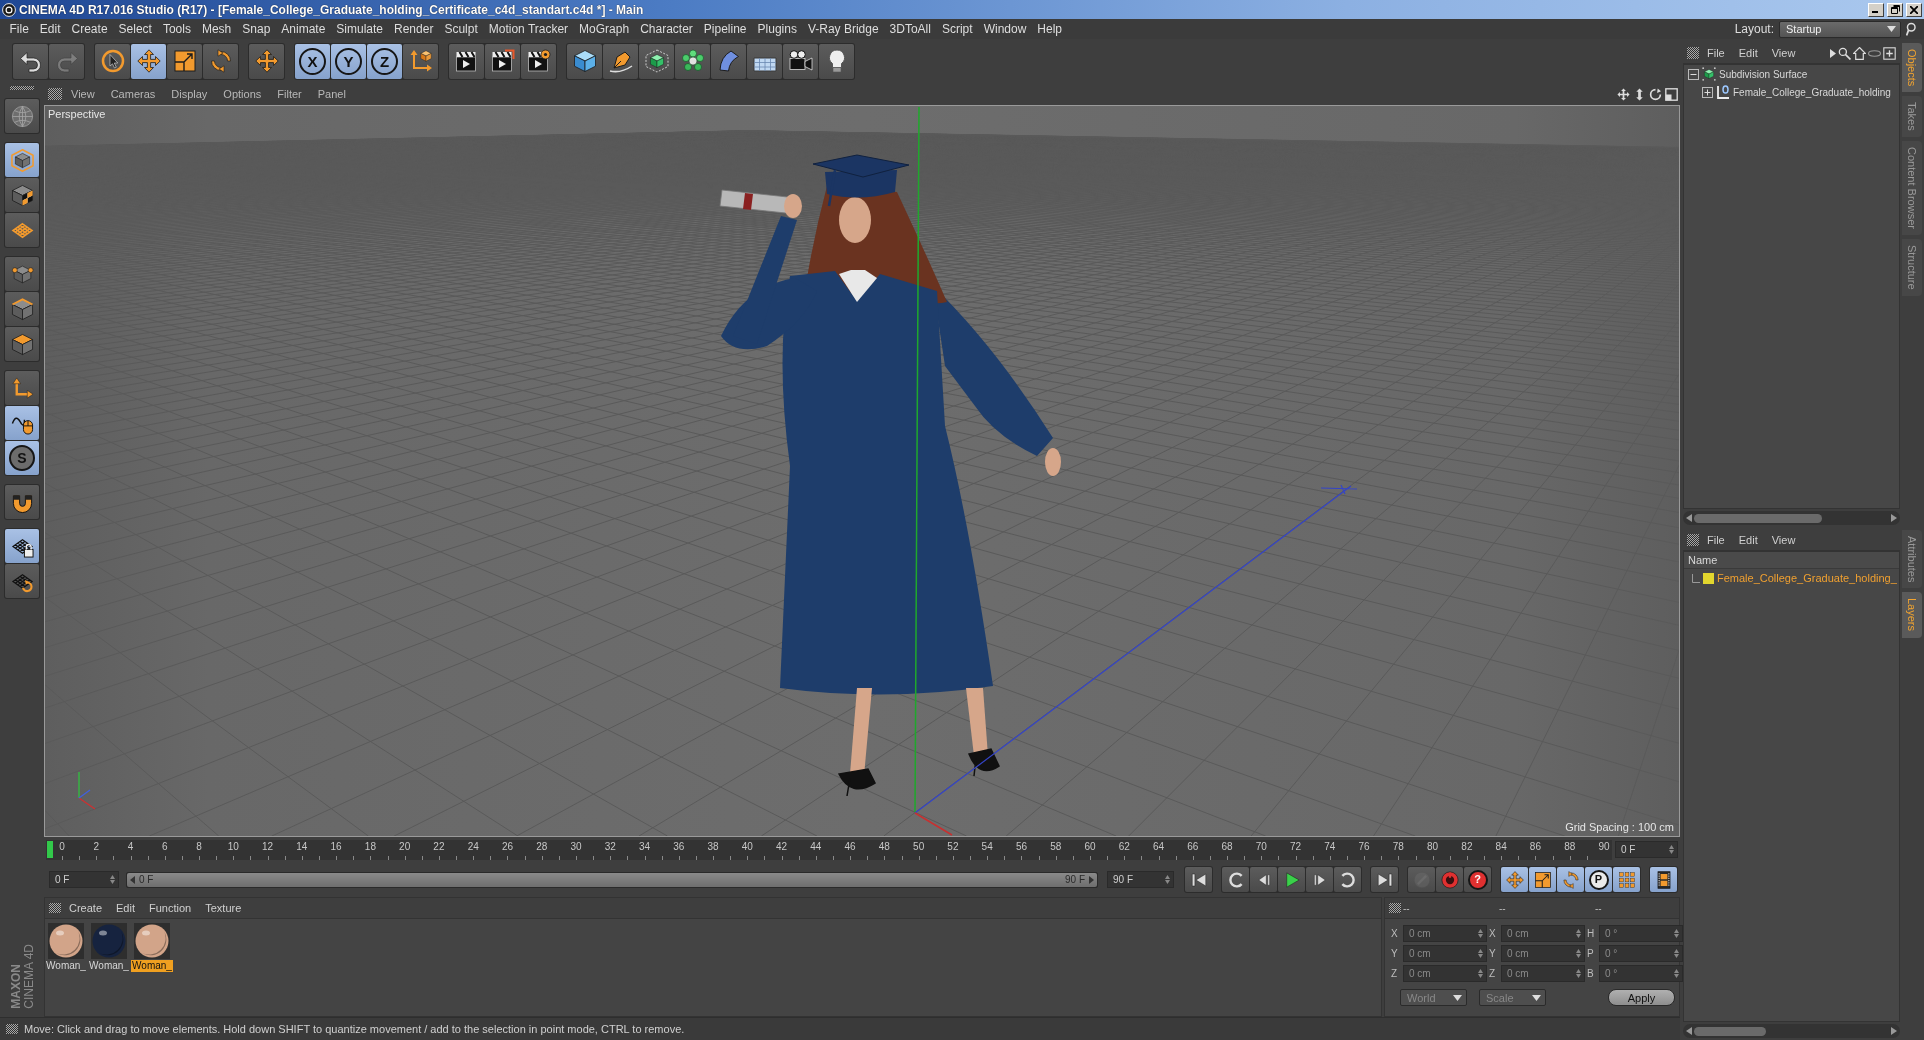  I want to click on menu-item: Window, so click(1005, 29).